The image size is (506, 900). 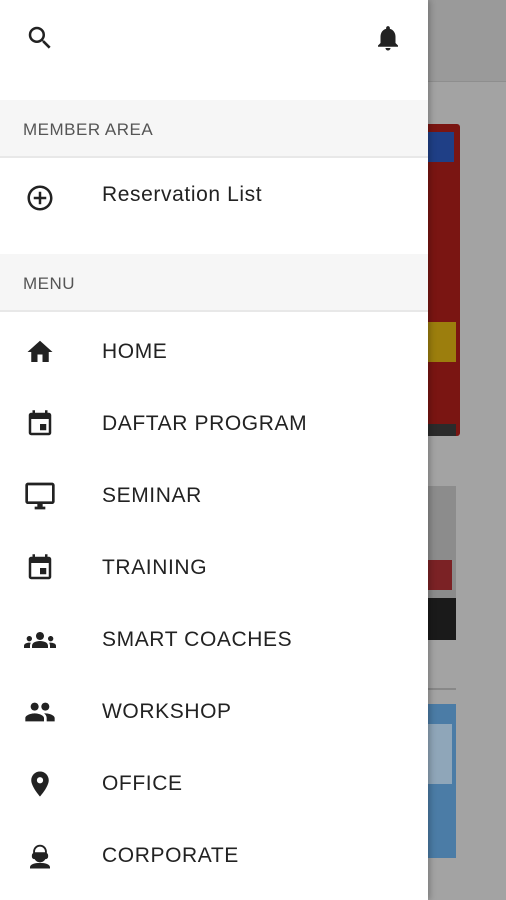 I want to click on menu-item-training: TRAINING, so click(x=214, y=566).